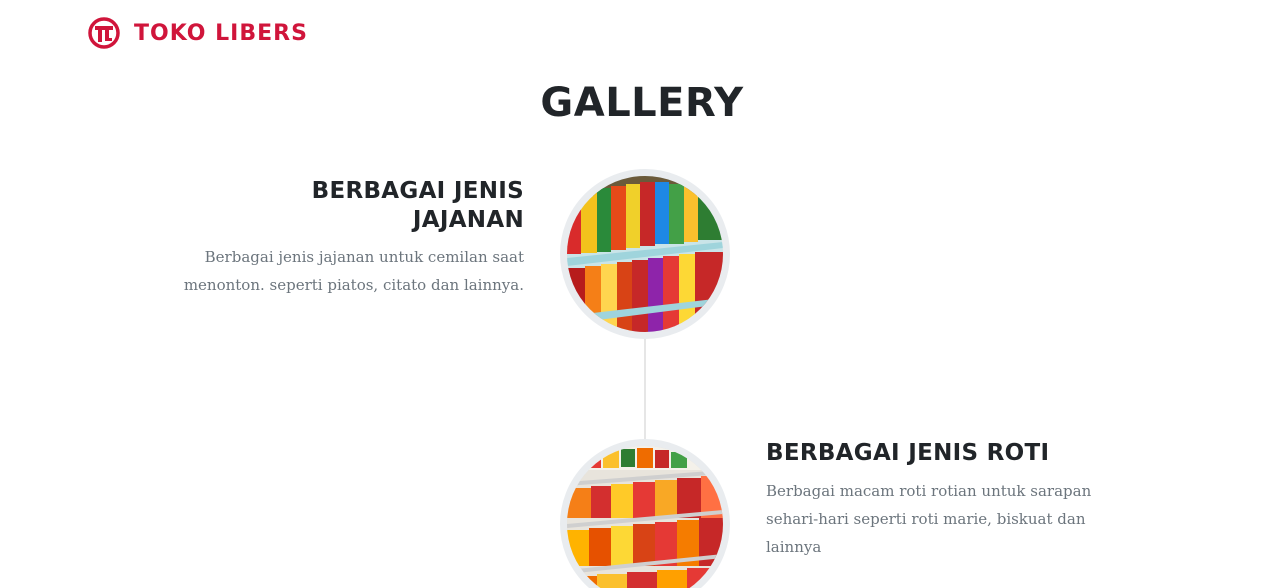 Image resolution: width=1284 pixels, height=588 pixels. What do you see at coordinates (417, 205) in the screenshot?
I see `gallery-item-heading: BERBAGAI JENIS JAJANAN` at bounding box center [417, 205].